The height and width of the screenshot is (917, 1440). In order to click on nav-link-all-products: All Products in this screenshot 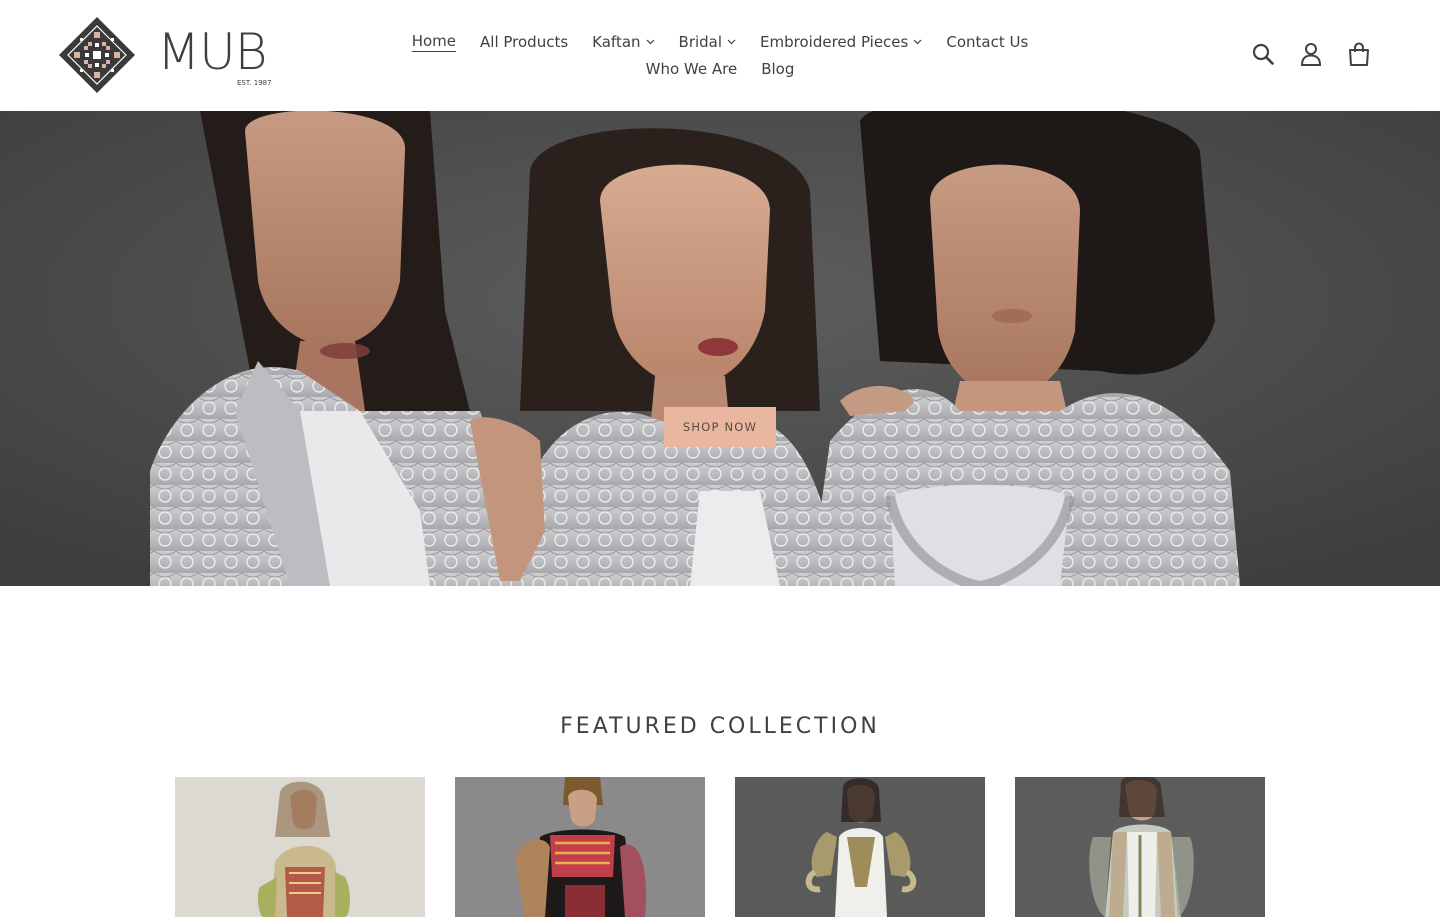, I will do `click(524, 42)`.